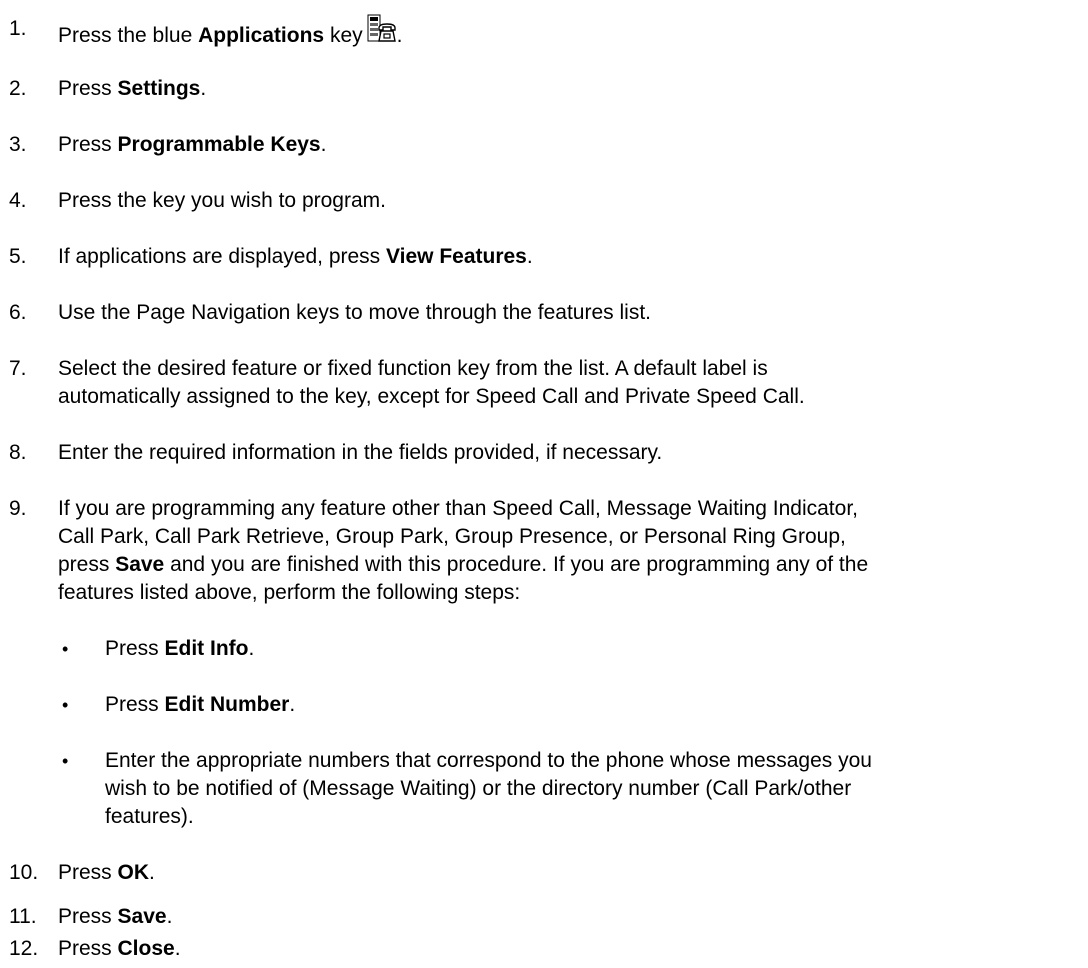  I want to click on step-number: 9., so click(18, 508).